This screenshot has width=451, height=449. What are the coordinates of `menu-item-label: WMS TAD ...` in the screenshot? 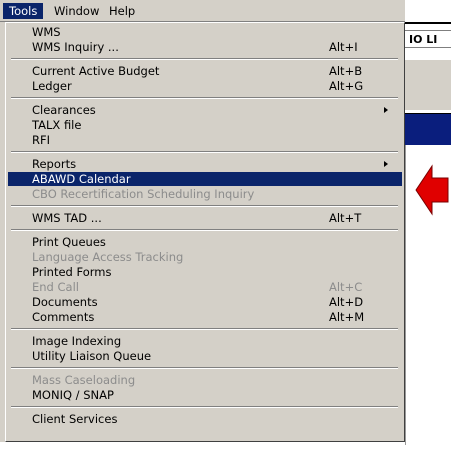 It's located at (67, 218).